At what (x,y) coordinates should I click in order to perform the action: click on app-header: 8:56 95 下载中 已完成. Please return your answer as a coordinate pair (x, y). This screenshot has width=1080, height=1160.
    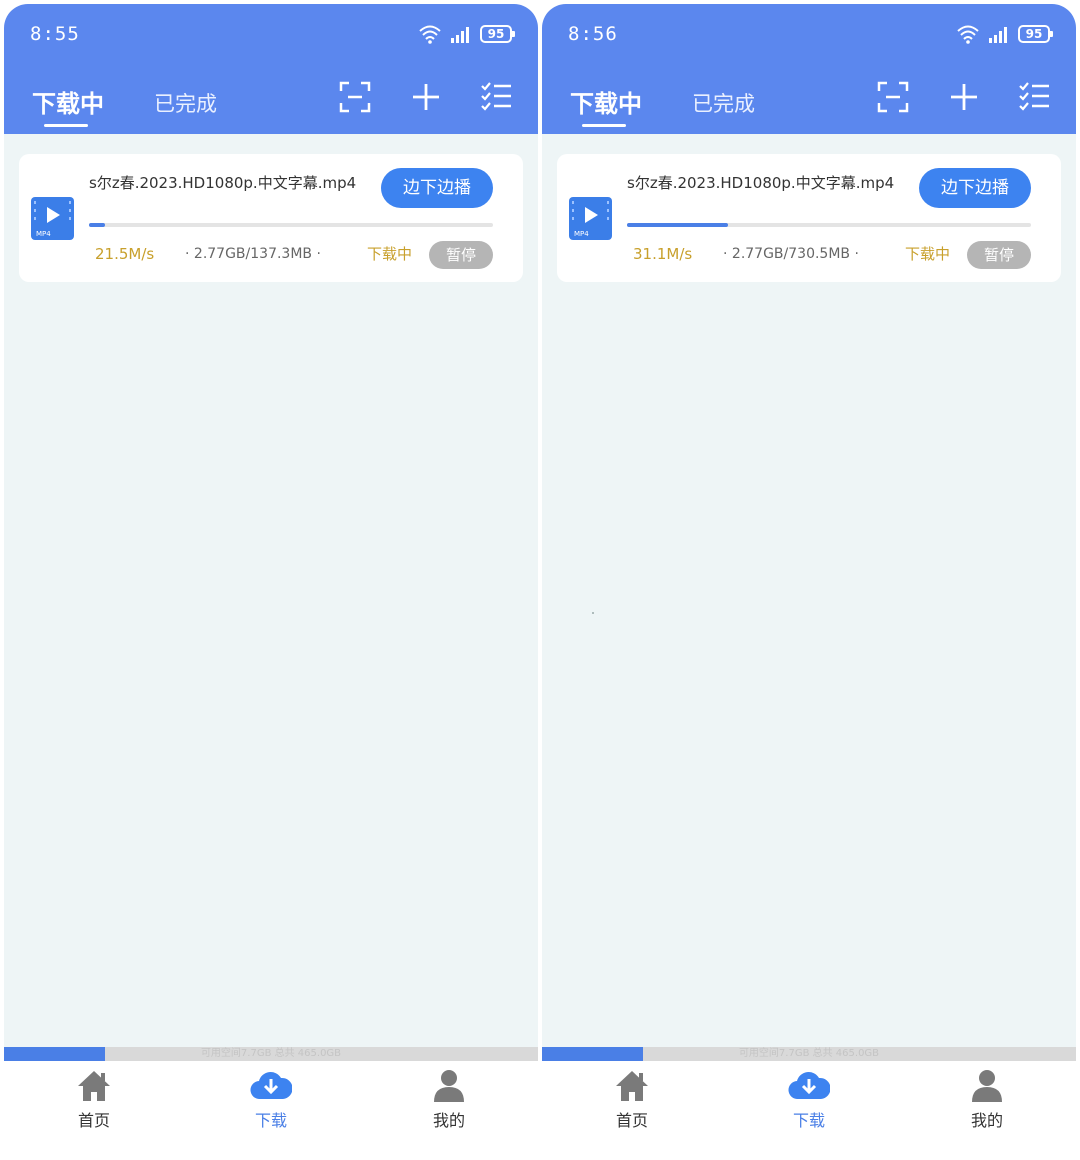
    Looking at the image, I should click on (809, 69).